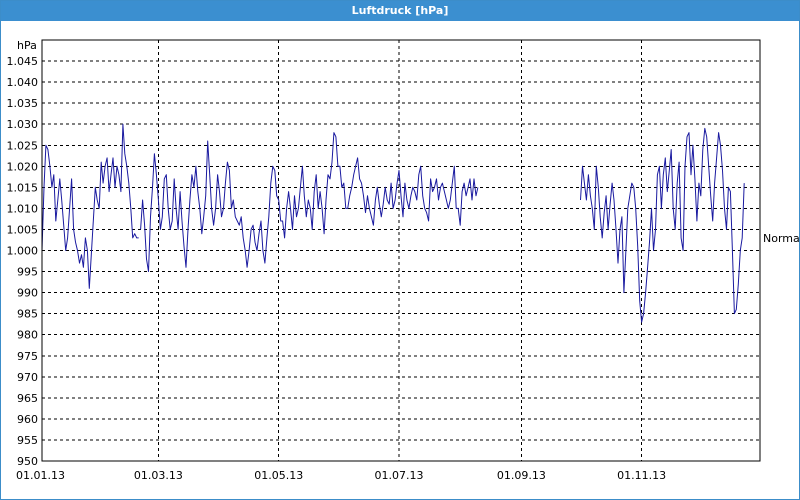 The image size is (800, 500). What do you see at coordinates (23, 124) in the screenshot?
I see `y-tick-label: 1.030` at bounding box center [23, 124].